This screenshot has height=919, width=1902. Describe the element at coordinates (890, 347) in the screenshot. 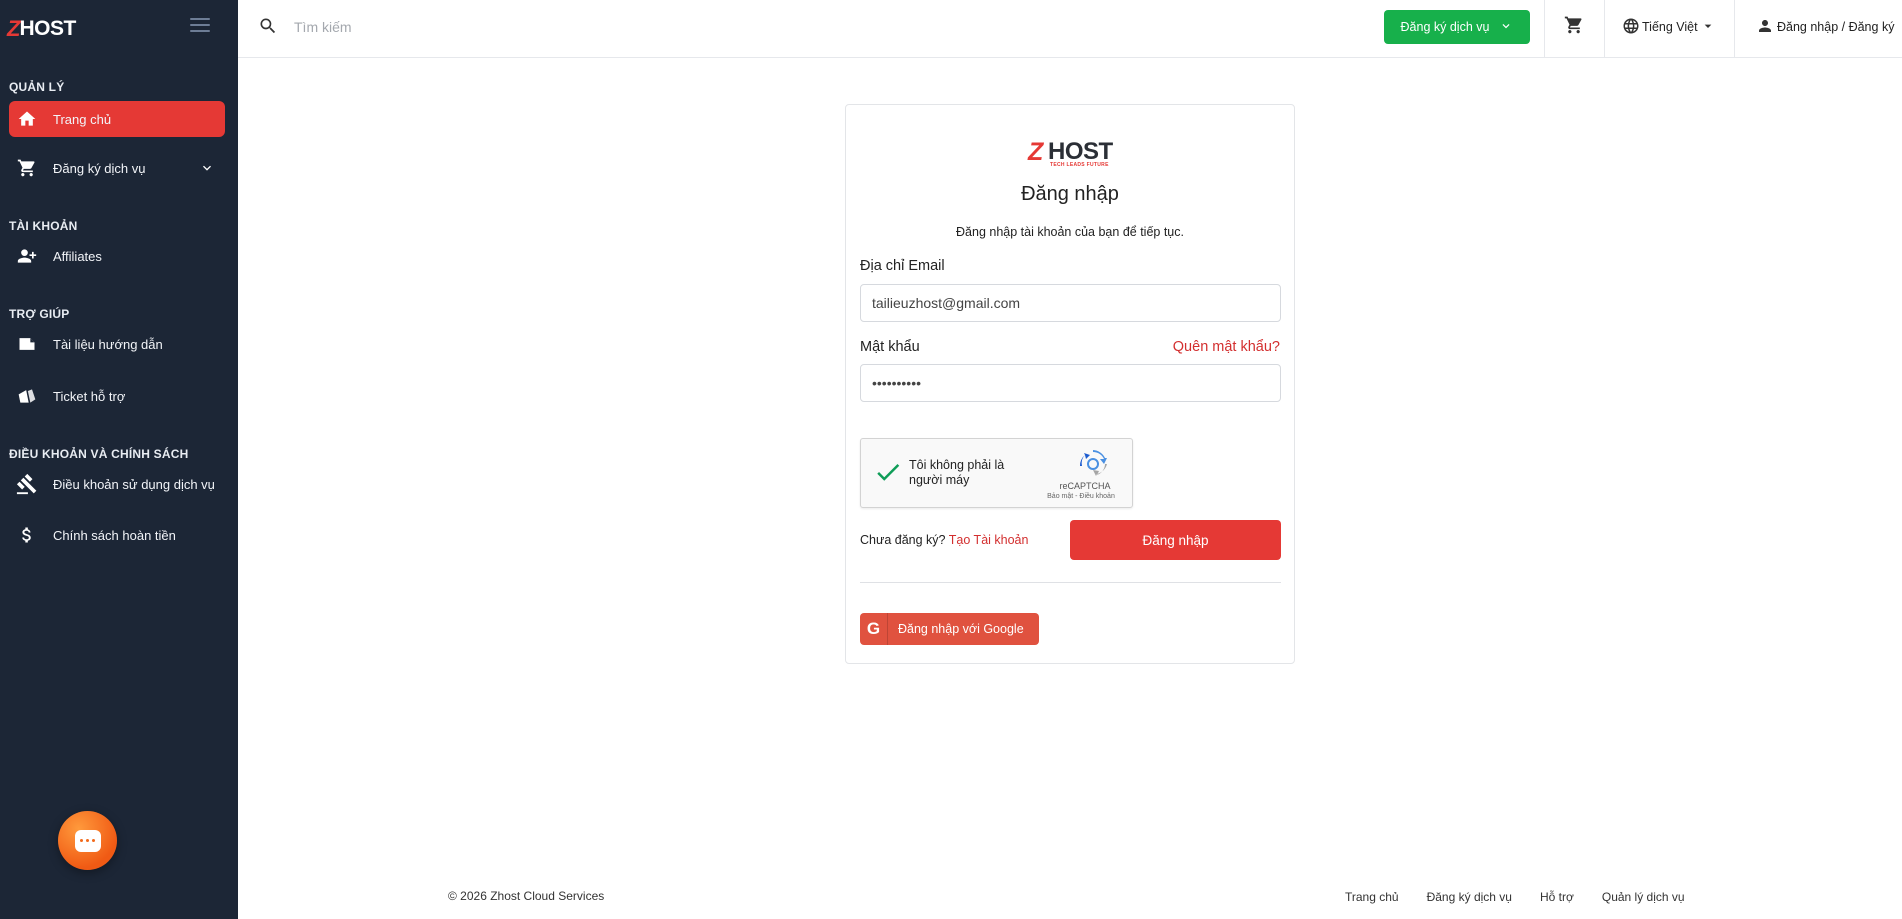

I see `password-label: Mật khẩu` at that location.